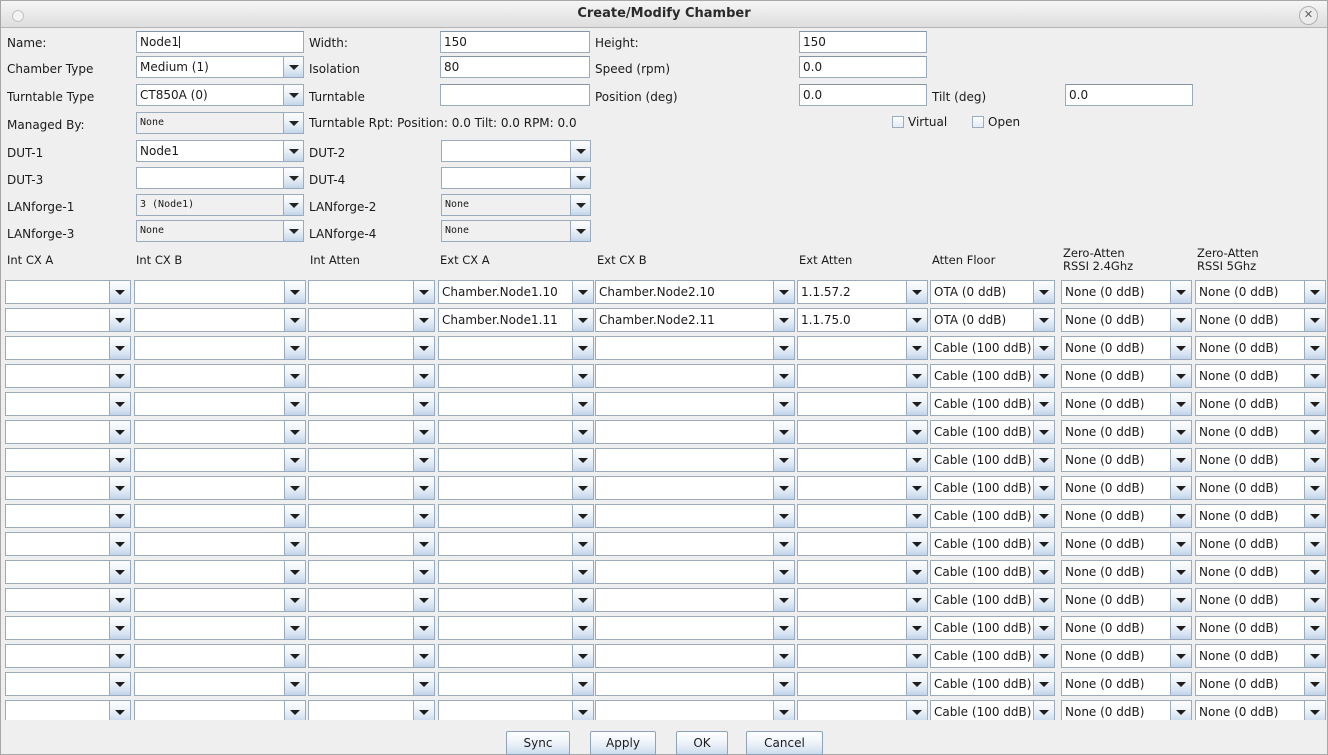 Image resolution: width=1328 pixels, height=755 pixels. What do you see at coordinates (992, 320) in the screenshot?
I see `table-cell-atten-floor: OTA (0 ddB)` at bounding box center [992, 320].